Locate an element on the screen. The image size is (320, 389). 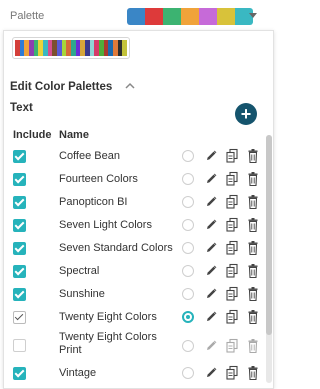
palette-row: Coffee Bean is located at coordinates (135, 156).